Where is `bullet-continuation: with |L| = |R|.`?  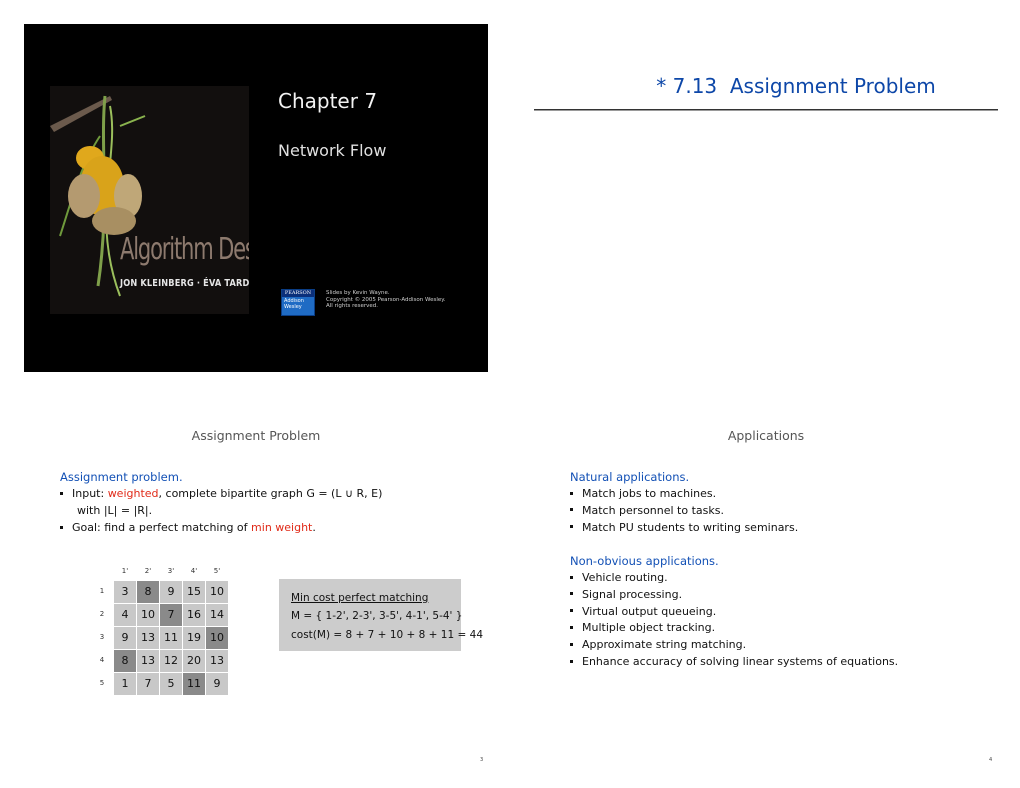 bullet-continuation: with |L| = |R|. is located at coordinates (115, 510).